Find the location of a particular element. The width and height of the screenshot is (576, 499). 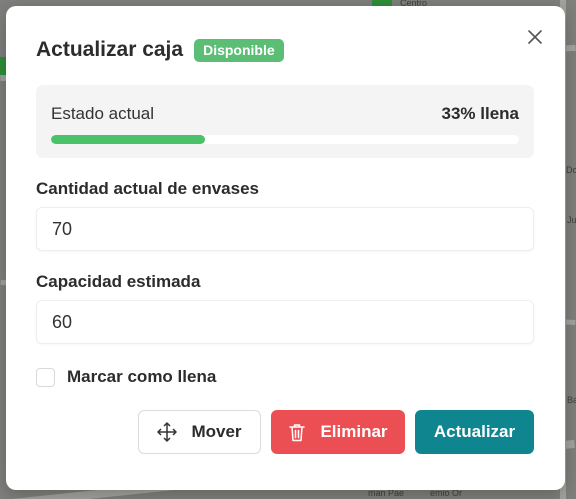

map-label: Ju is located at coordinates (571, 220).